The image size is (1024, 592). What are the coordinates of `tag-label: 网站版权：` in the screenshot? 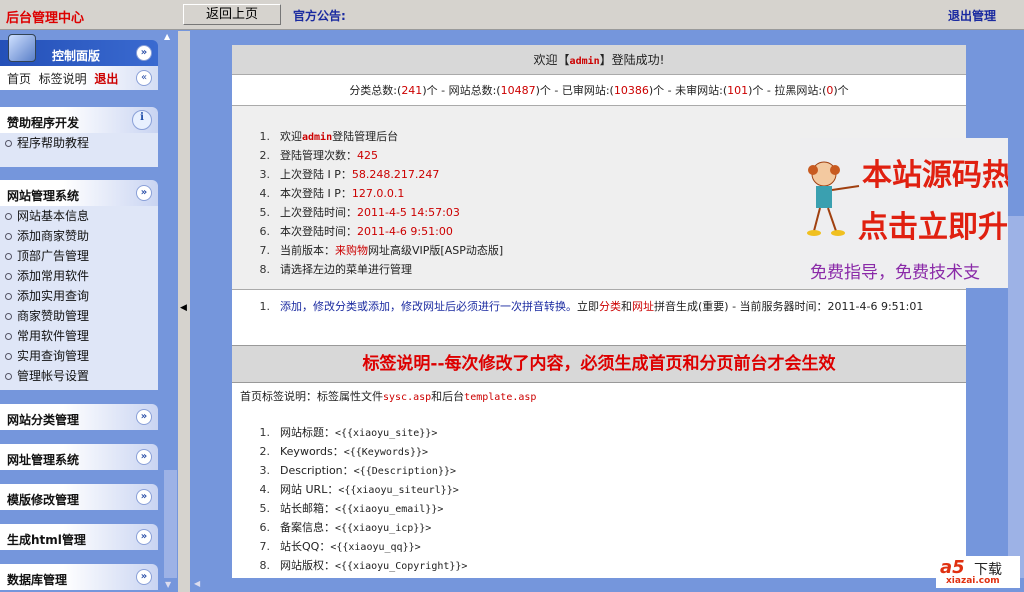 It's located at (307, 565).